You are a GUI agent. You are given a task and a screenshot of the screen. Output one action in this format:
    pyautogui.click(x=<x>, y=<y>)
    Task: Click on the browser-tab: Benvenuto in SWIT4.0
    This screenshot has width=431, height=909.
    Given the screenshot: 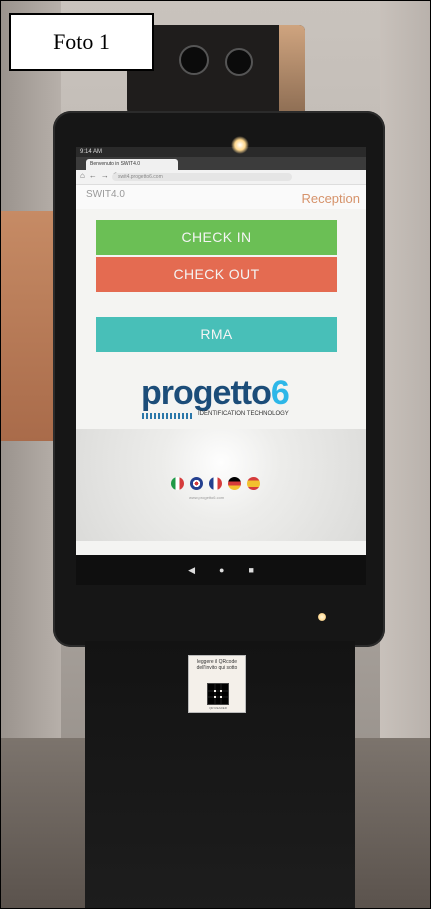 What is the action you would take?
    pyautogui.click(x=132, y=164)
    